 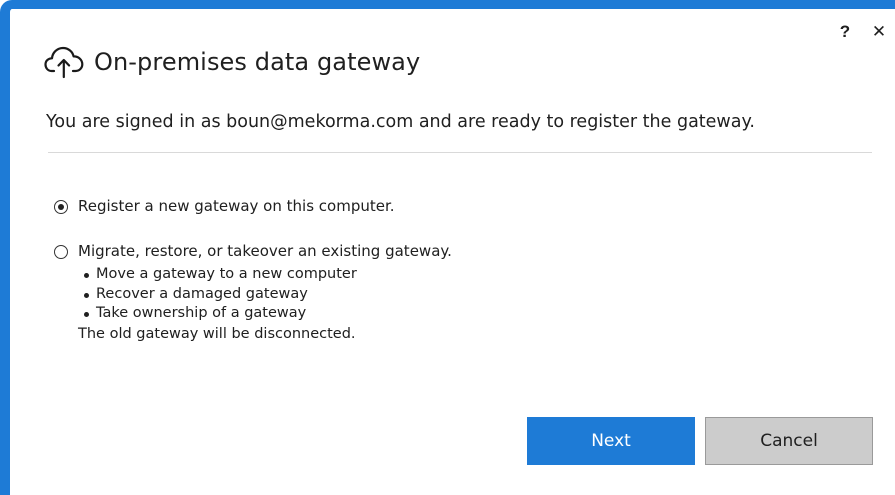 I want to click on list-item: Move a gateway to a new computer, so click(x=267, y=275).